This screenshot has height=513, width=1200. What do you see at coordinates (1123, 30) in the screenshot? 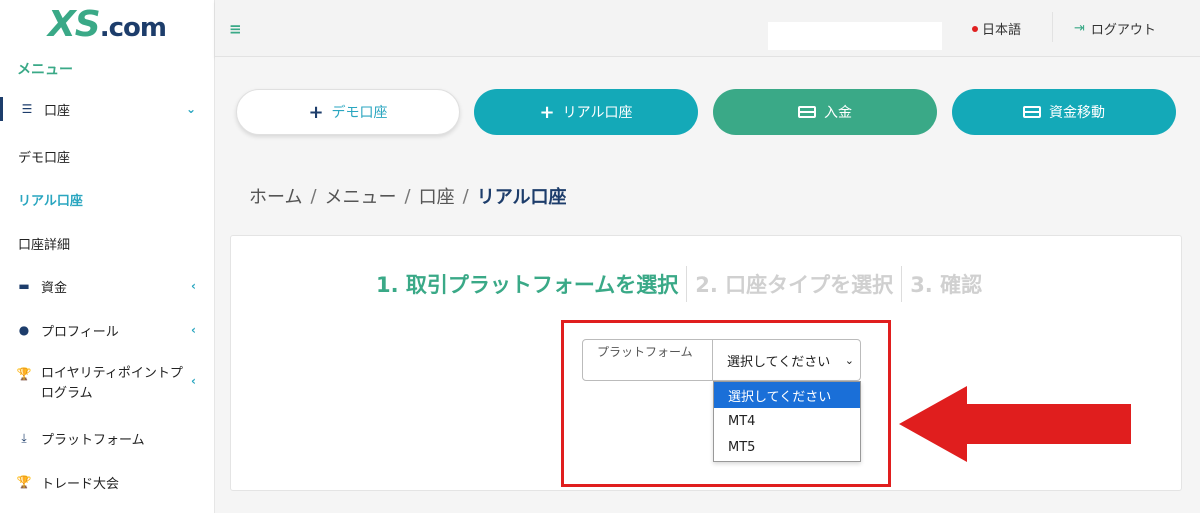
I see `logout-label: ログアウト` at bounding box center [1123, 30].